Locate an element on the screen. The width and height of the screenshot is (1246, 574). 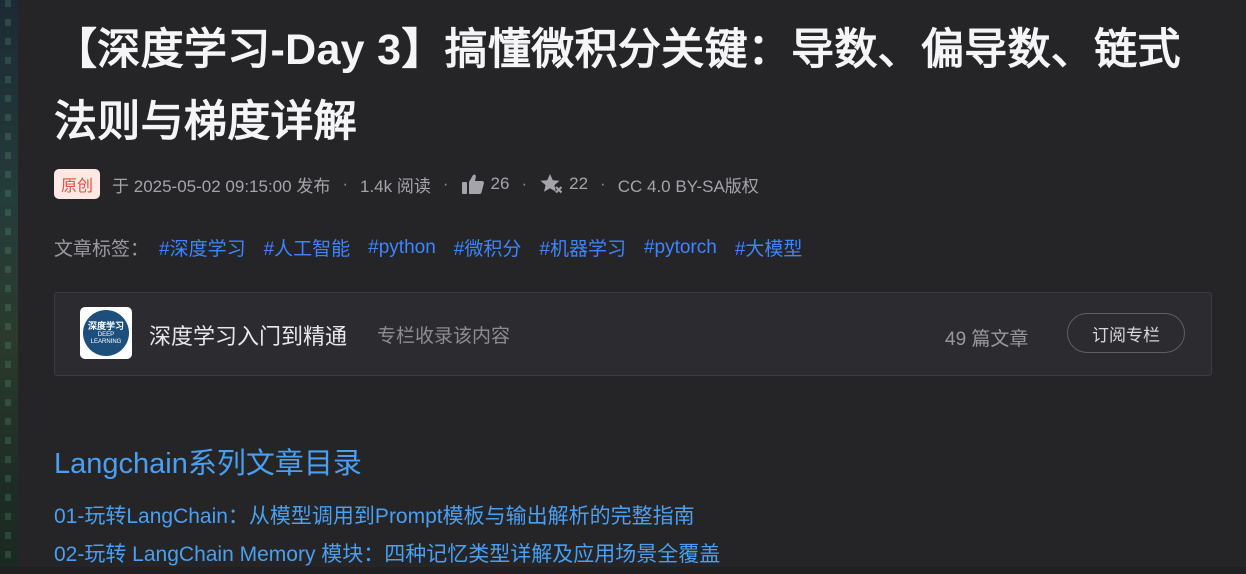
tag-deep-learning: #深度学习 is located at coordinates (202, 247).